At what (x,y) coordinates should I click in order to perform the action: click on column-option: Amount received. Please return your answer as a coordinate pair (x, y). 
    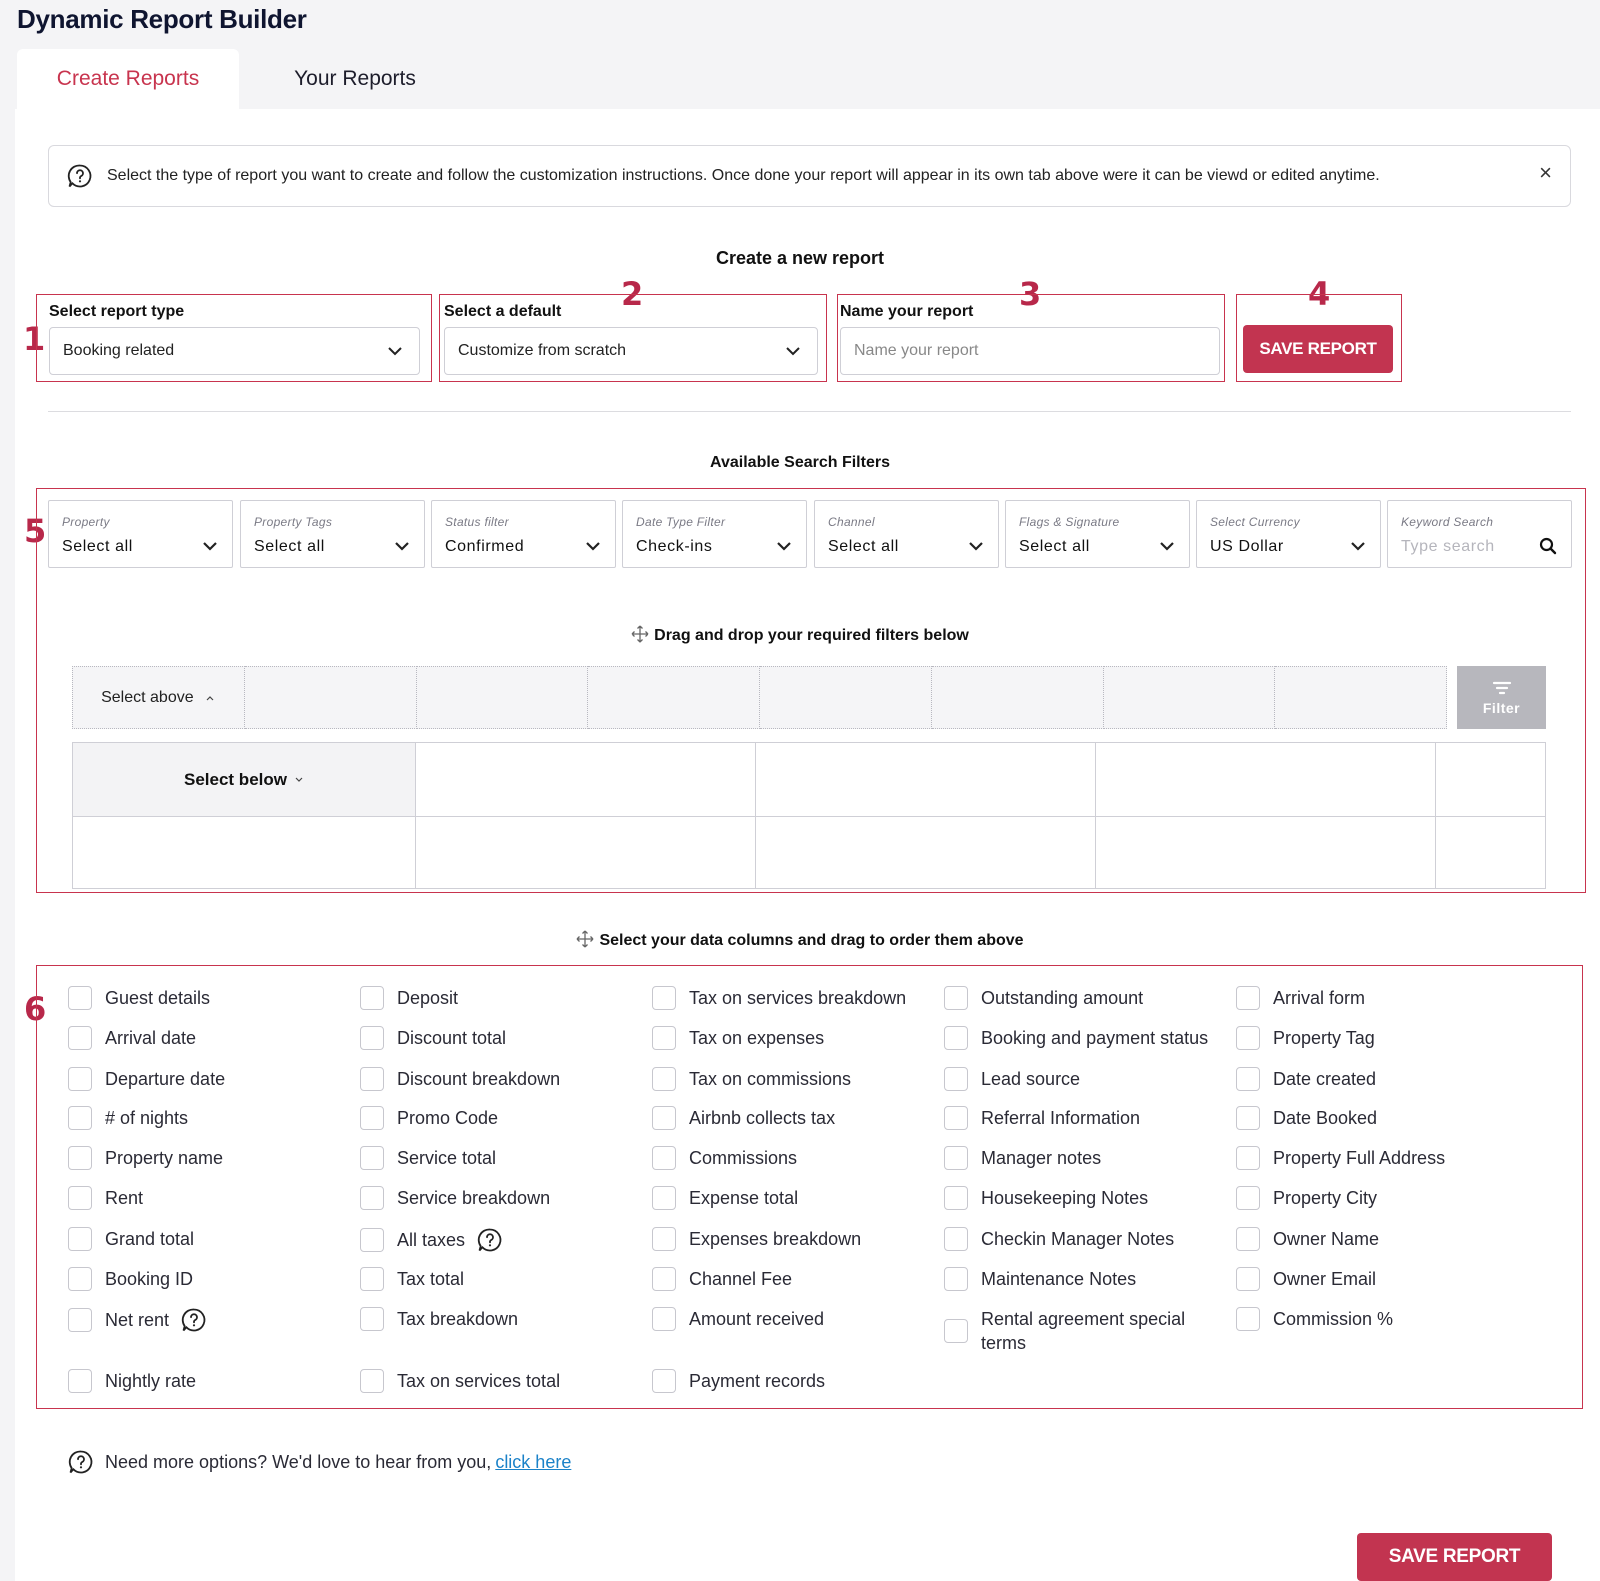
    Looking at the image, I should click on (738, 1319).